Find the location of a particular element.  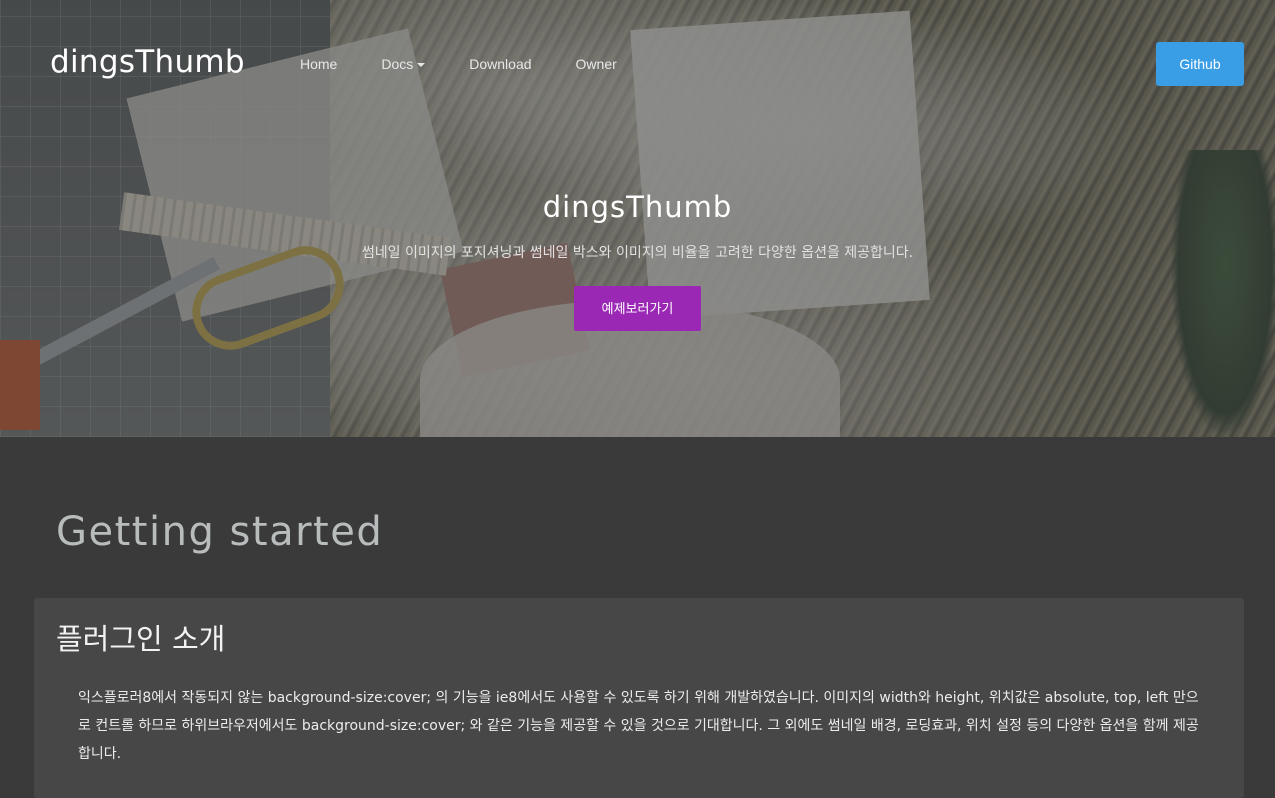

nav-links: Home Docs Download Owner is located at coordinates (480, 64).